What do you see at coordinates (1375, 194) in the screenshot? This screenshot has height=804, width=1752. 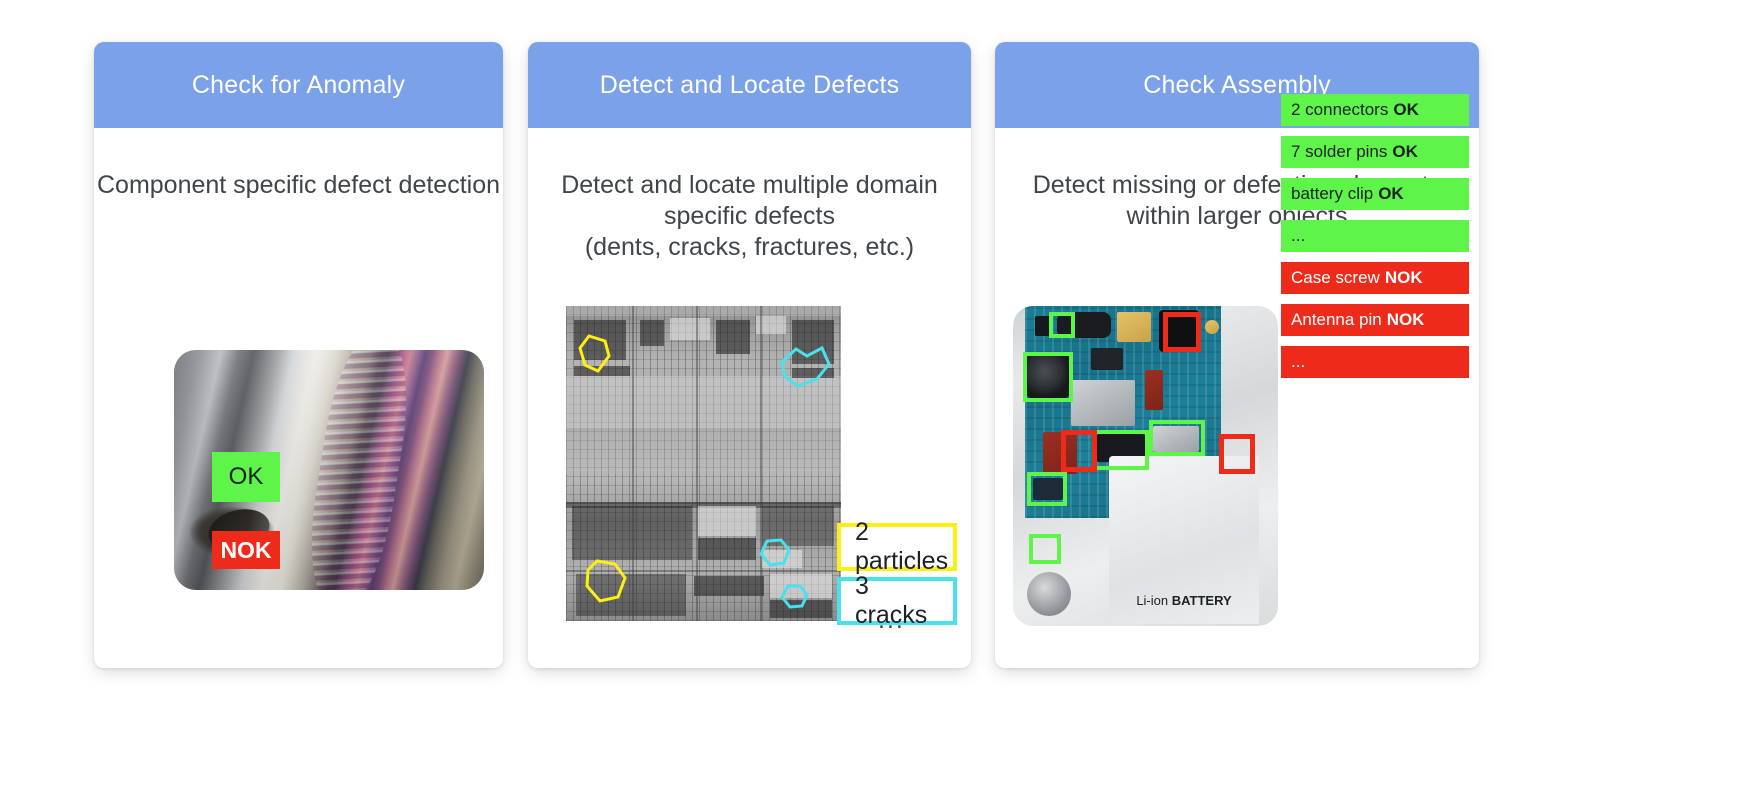 I see `status-badge-battery-clip: battery clip OK` at bounding box center [1375, 194].